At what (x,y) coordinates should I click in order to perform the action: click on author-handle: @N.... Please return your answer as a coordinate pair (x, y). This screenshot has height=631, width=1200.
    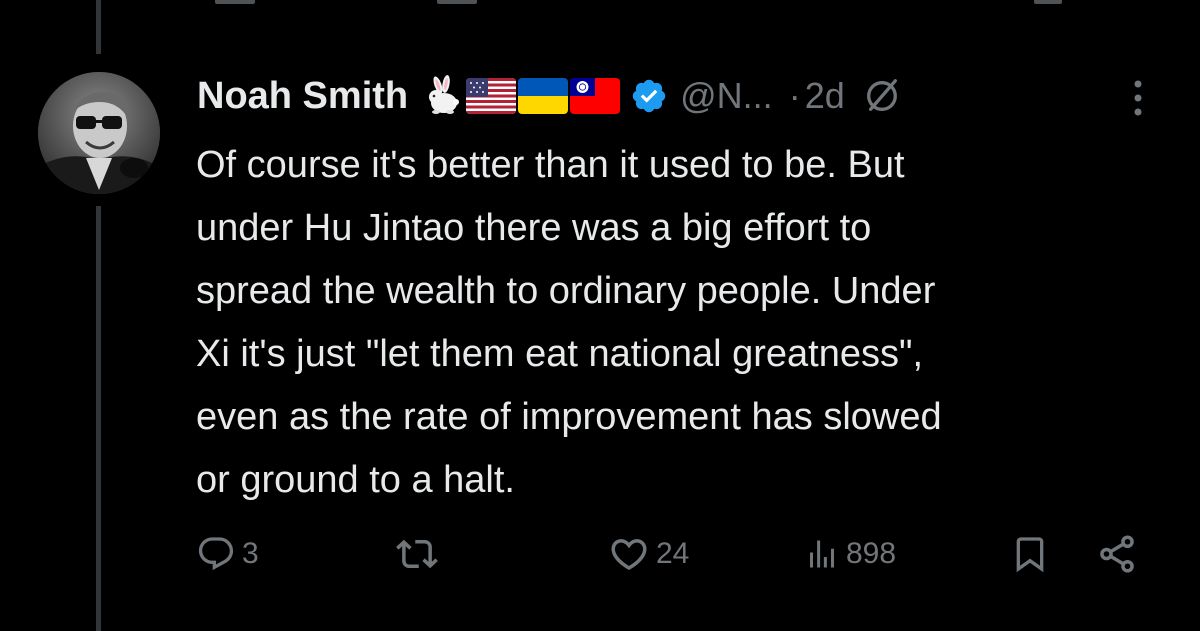
    Looking at the image, I should click on (726, 96).